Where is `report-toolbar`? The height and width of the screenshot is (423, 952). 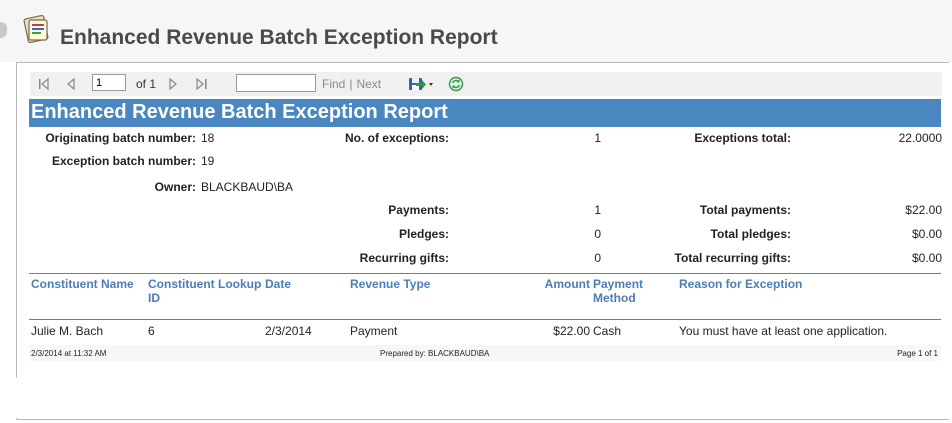 report-toolbar is located at coordinates (486, 84).